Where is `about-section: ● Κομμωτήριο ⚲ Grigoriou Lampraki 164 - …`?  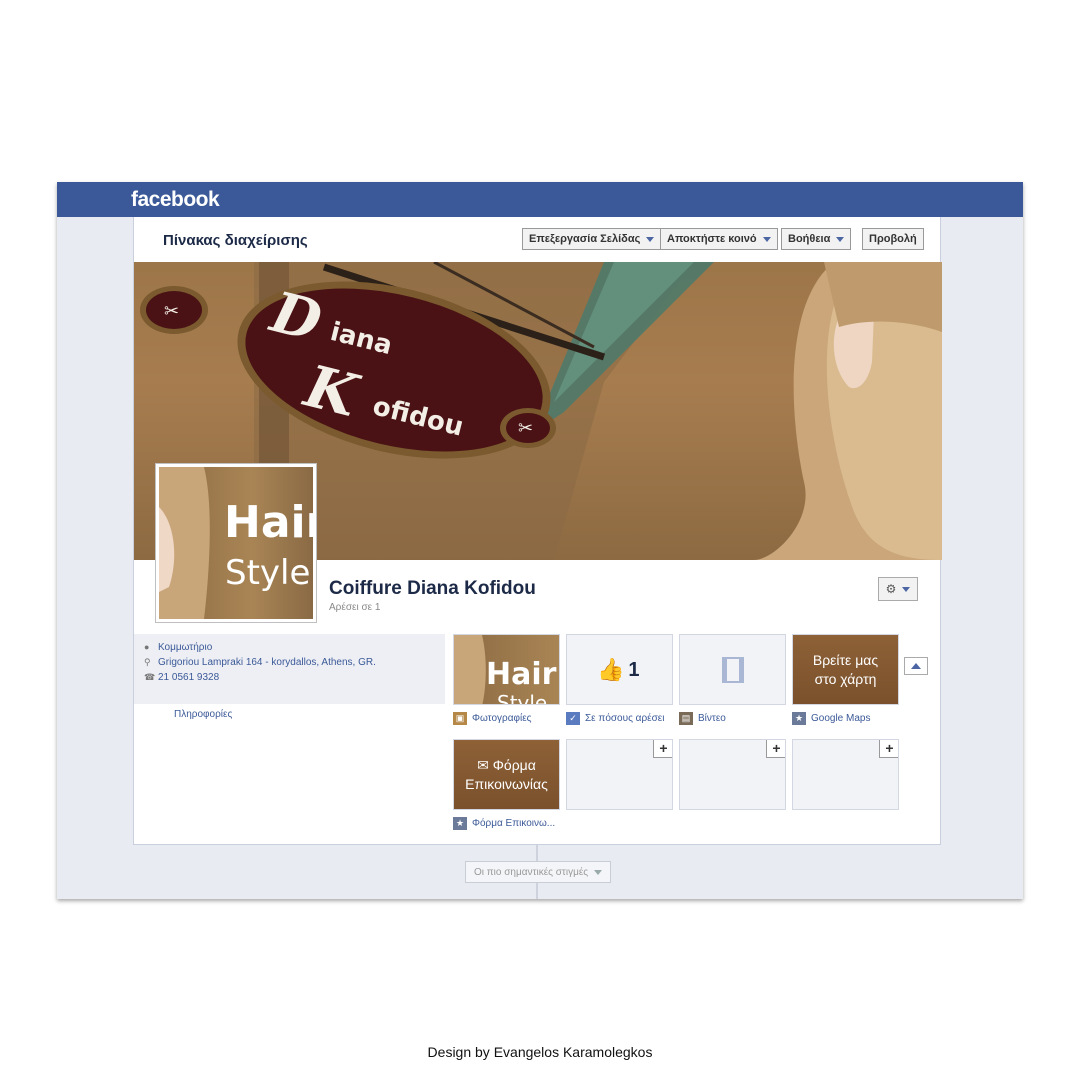
about-section: ● Κομμωτήριο ⚲ Grigoriou Lampraki 164 - … is located at coordinates (289, 669).